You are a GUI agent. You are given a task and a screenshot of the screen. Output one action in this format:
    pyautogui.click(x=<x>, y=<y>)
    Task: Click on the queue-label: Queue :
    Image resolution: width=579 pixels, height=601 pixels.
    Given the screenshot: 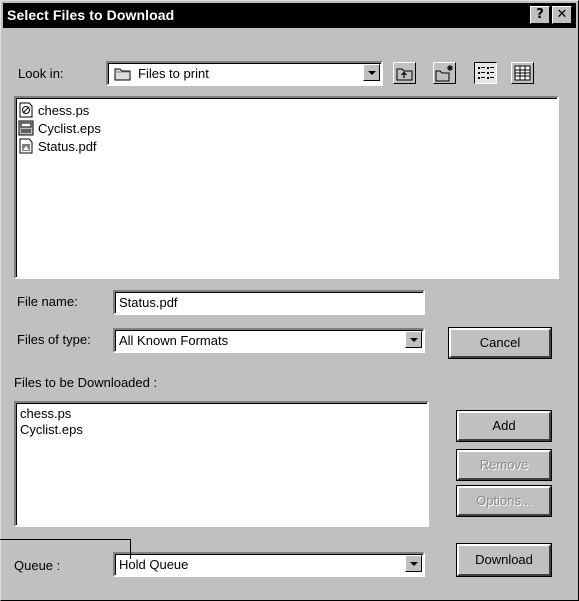 What is the action you would take?
    pyautogui.click(x=37, y=565)
    